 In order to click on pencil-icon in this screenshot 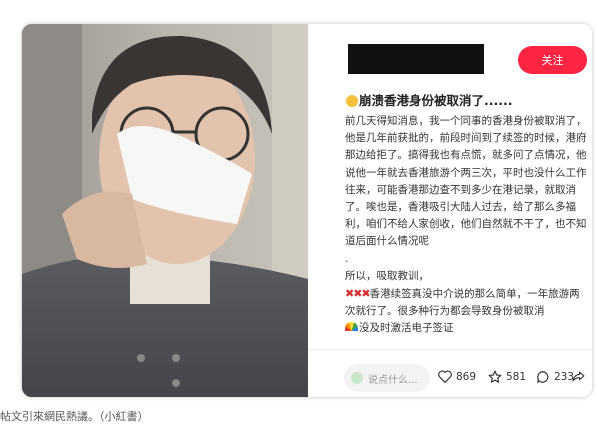, I will do `click(357, 378)`.